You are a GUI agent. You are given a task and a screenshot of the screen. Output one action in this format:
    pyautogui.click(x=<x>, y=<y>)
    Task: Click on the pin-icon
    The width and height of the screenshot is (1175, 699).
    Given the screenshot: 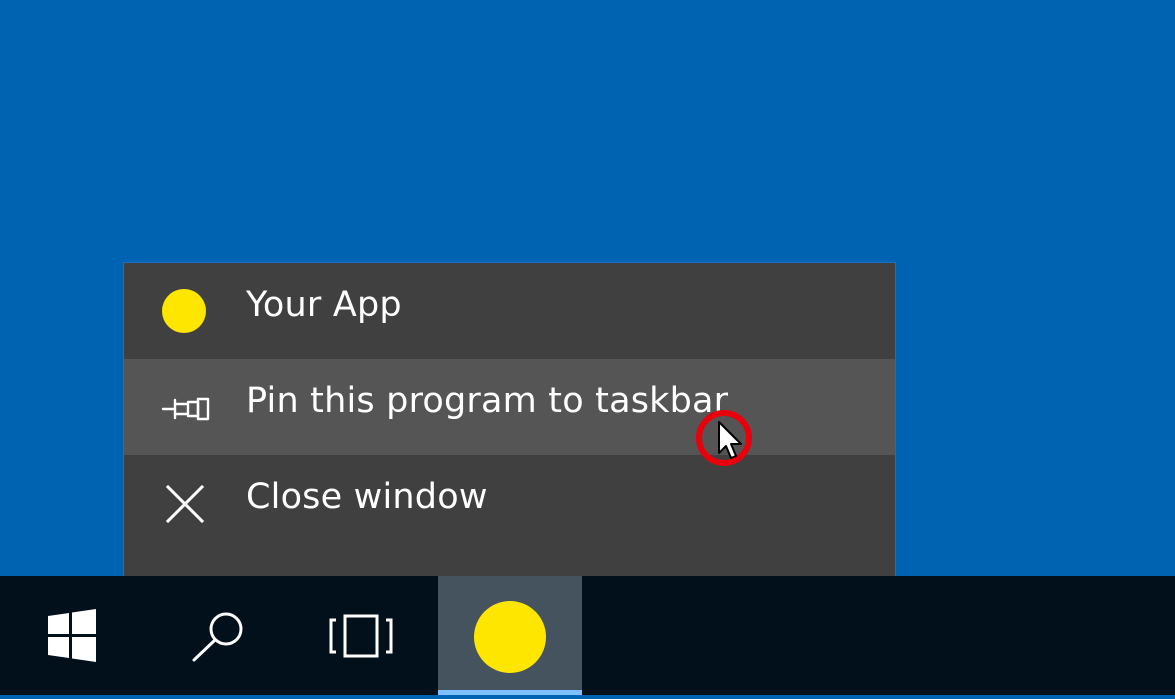 What is the action you would take?
    pyautogui.click(x=186, y=409)
    